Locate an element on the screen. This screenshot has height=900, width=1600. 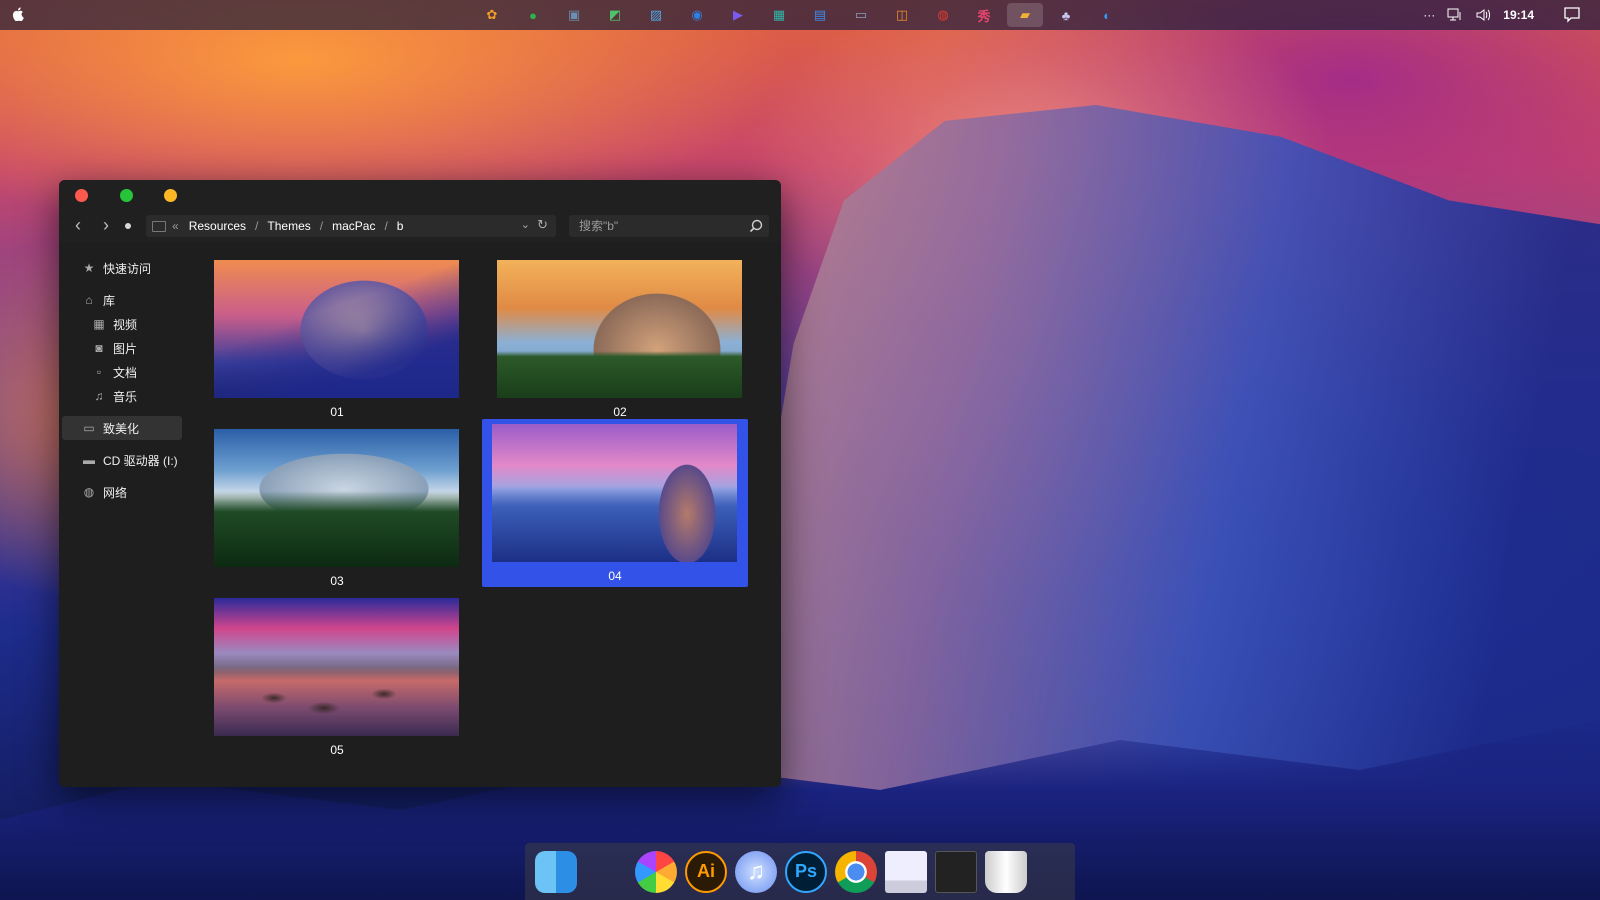
file-item: 03 is located at coordinates (337, 508).